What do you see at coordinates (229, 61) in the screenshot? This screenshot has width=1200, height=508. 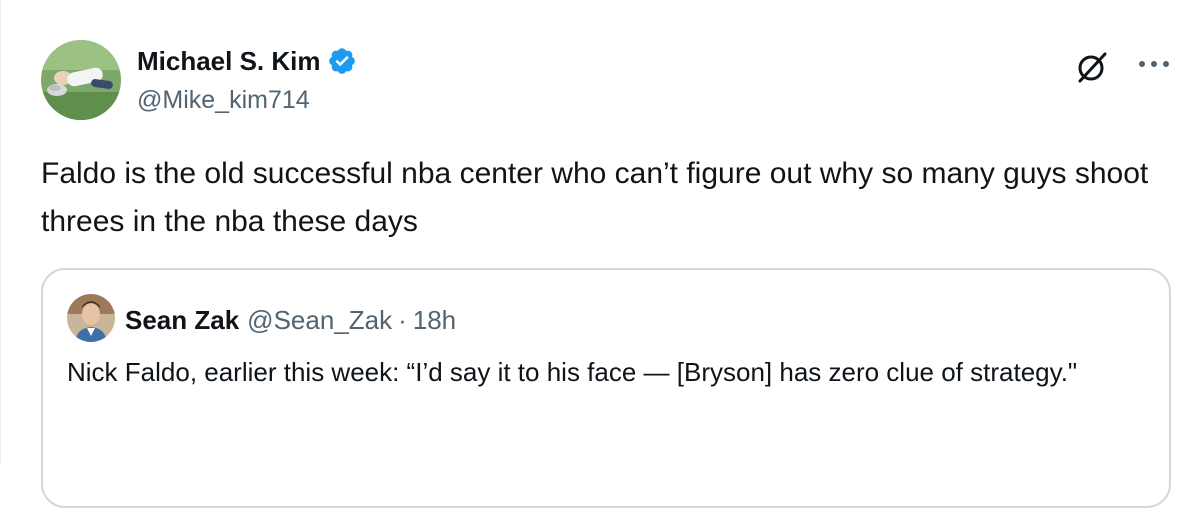 I see `author-display-name: Michael S. Kim` at bounding box center [229, 61].